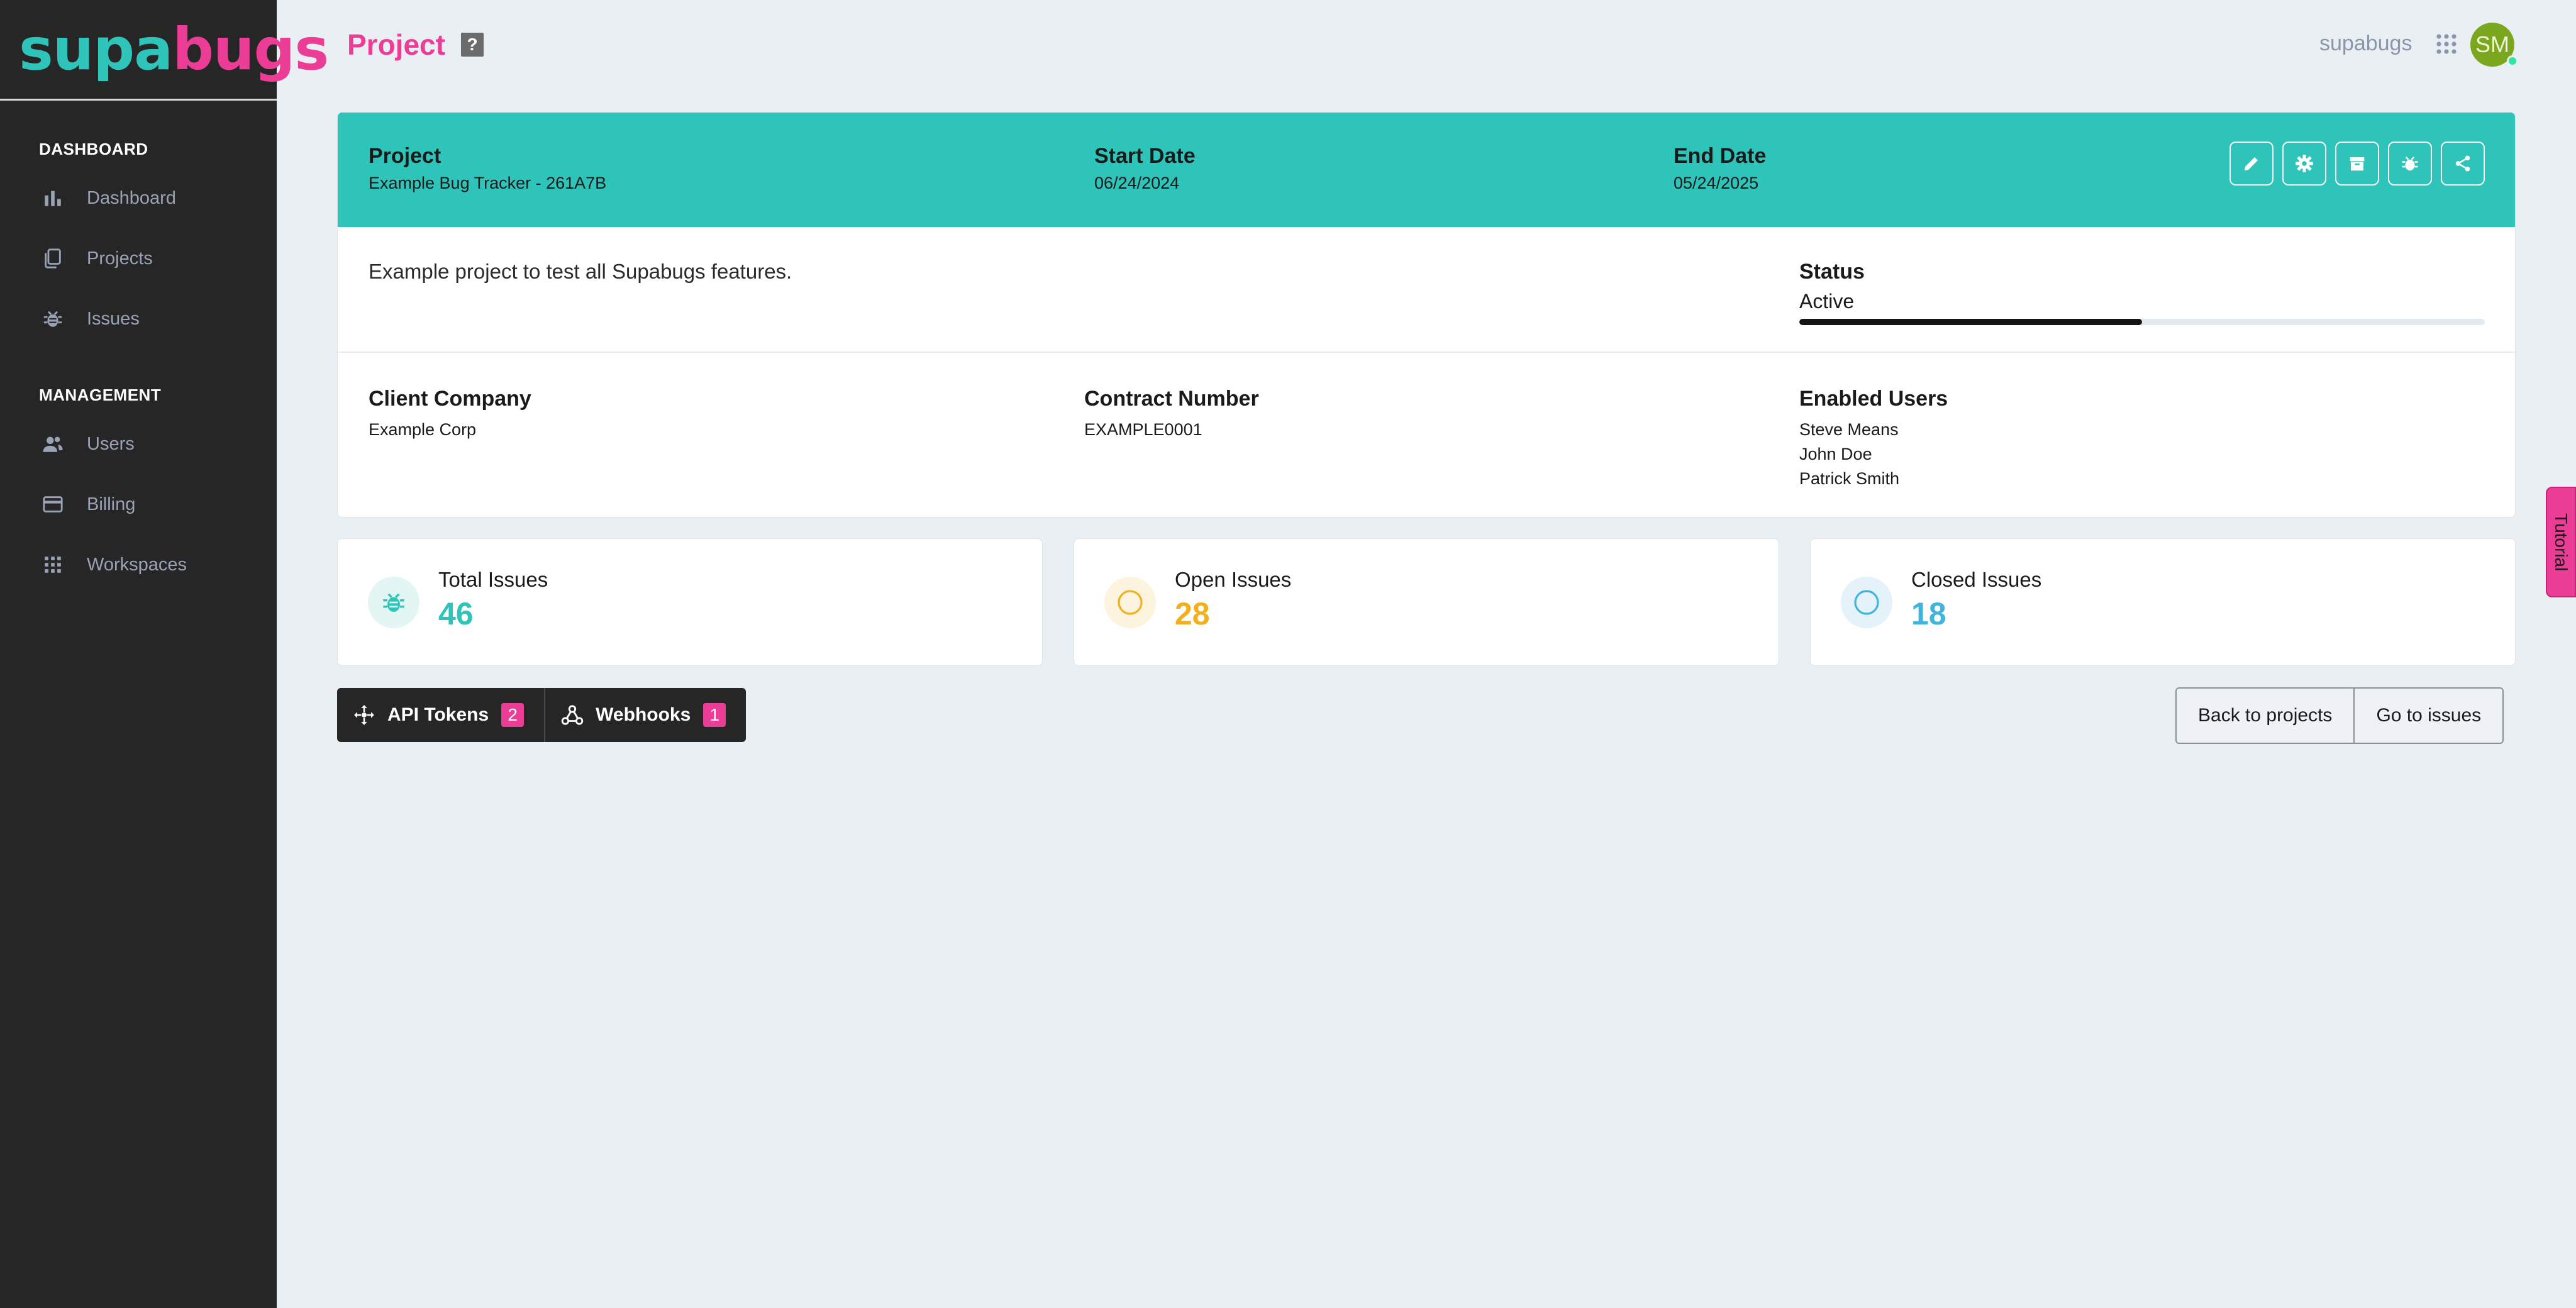 Image resolution: width=2576 pixels, height=1308 pixels. What do you see at coordinates (1827, 301) in the screenshot?
I see `status-value: Active` at bounding box center [1827, 301].